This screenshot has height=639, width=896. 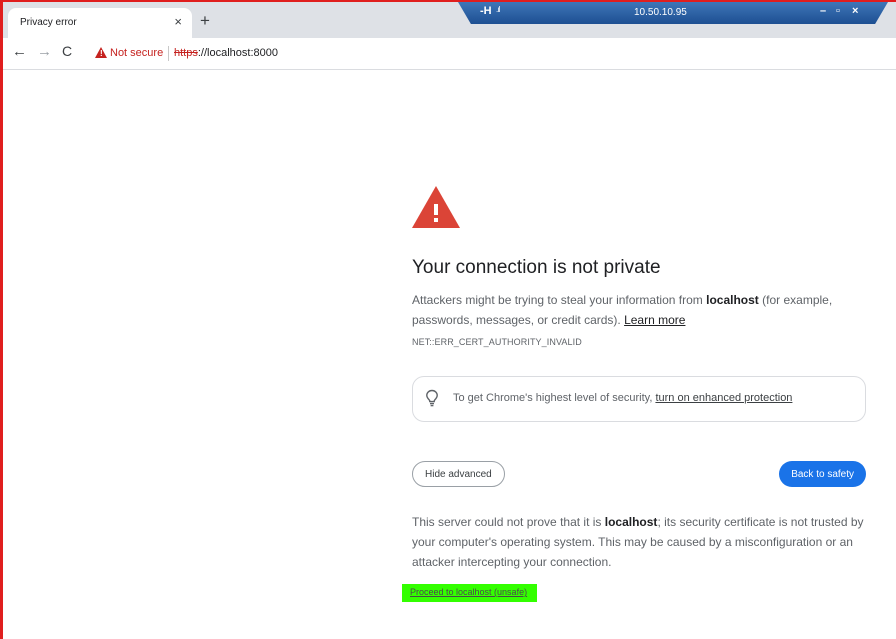 I want to click on restore-icon: ▫, so click(x=838, y=11).